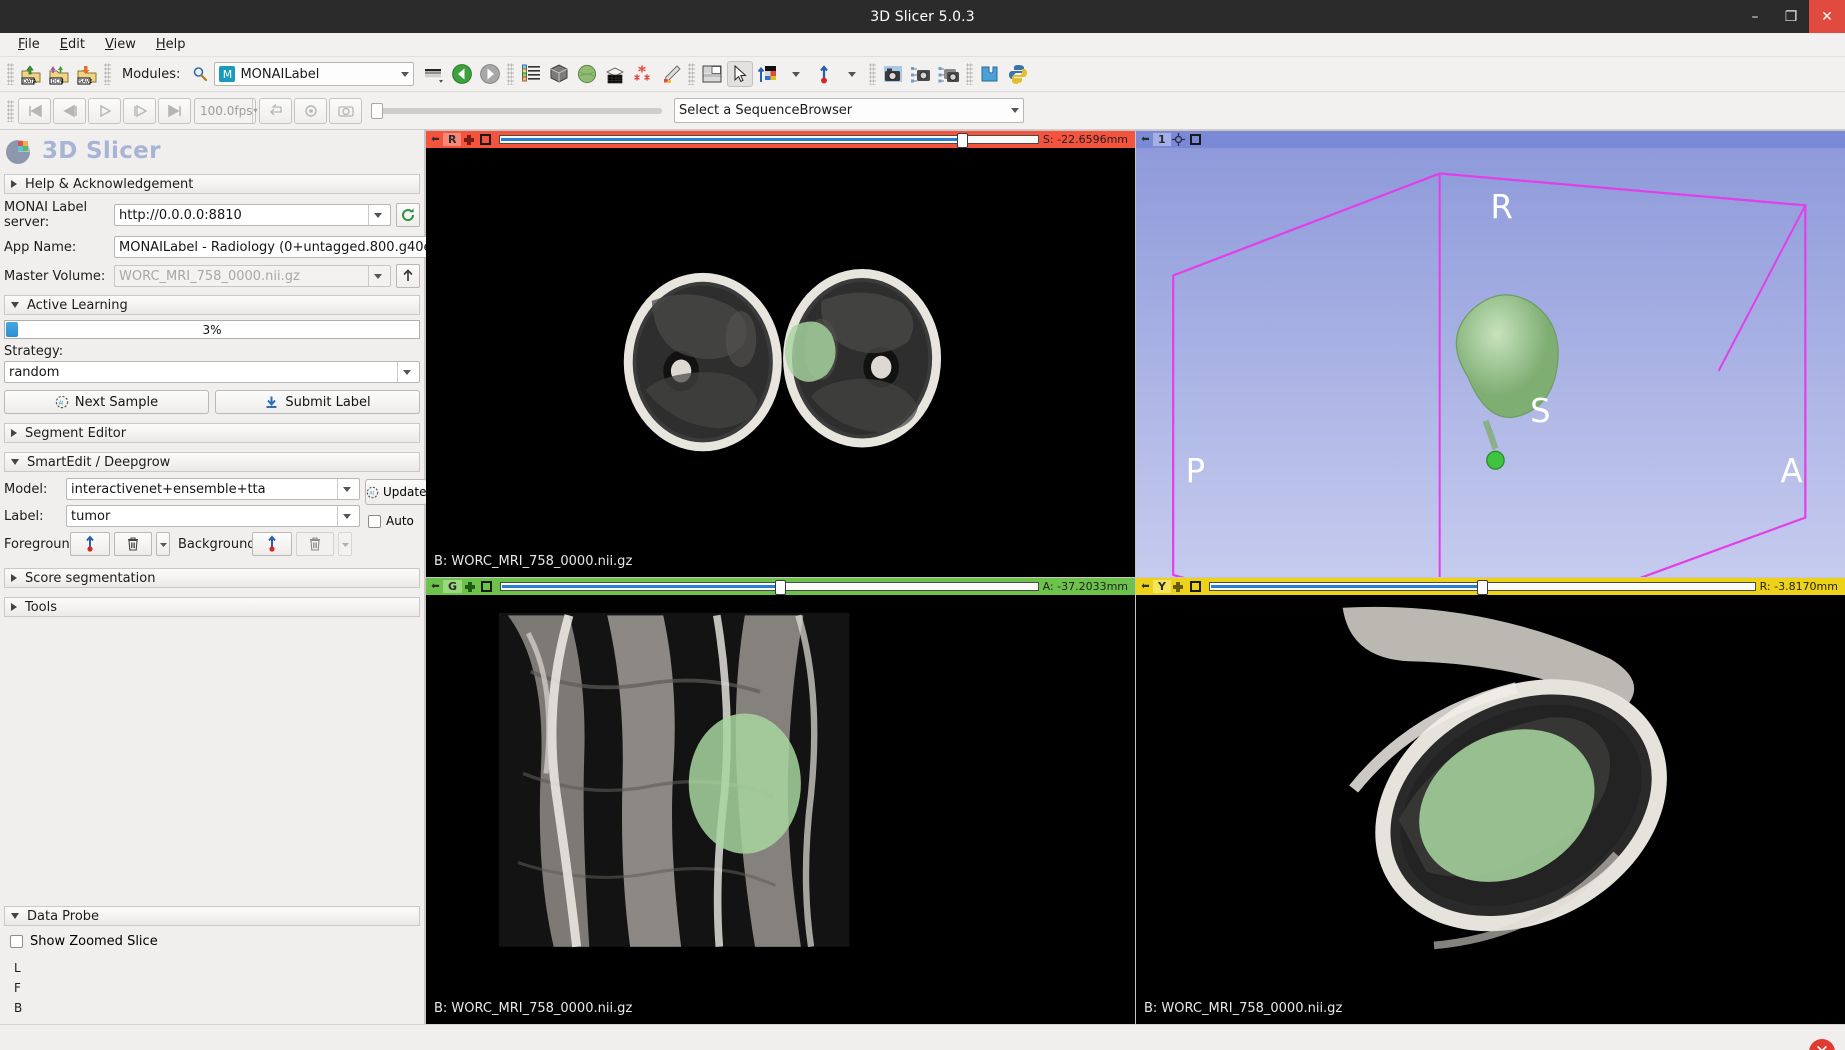 The width and height of the screenshot is (1845, 1050). Describe the element at coordinates (29, 44) in the screenshot. I see `menu-file: File` at that location.